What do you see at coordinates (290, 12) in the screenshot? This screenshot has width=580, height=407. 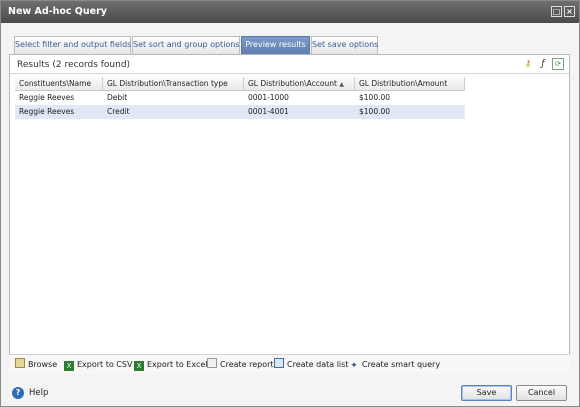 I see `title-bar: New Ad-hoc Query □ ×` at bounding box center [290, 12].